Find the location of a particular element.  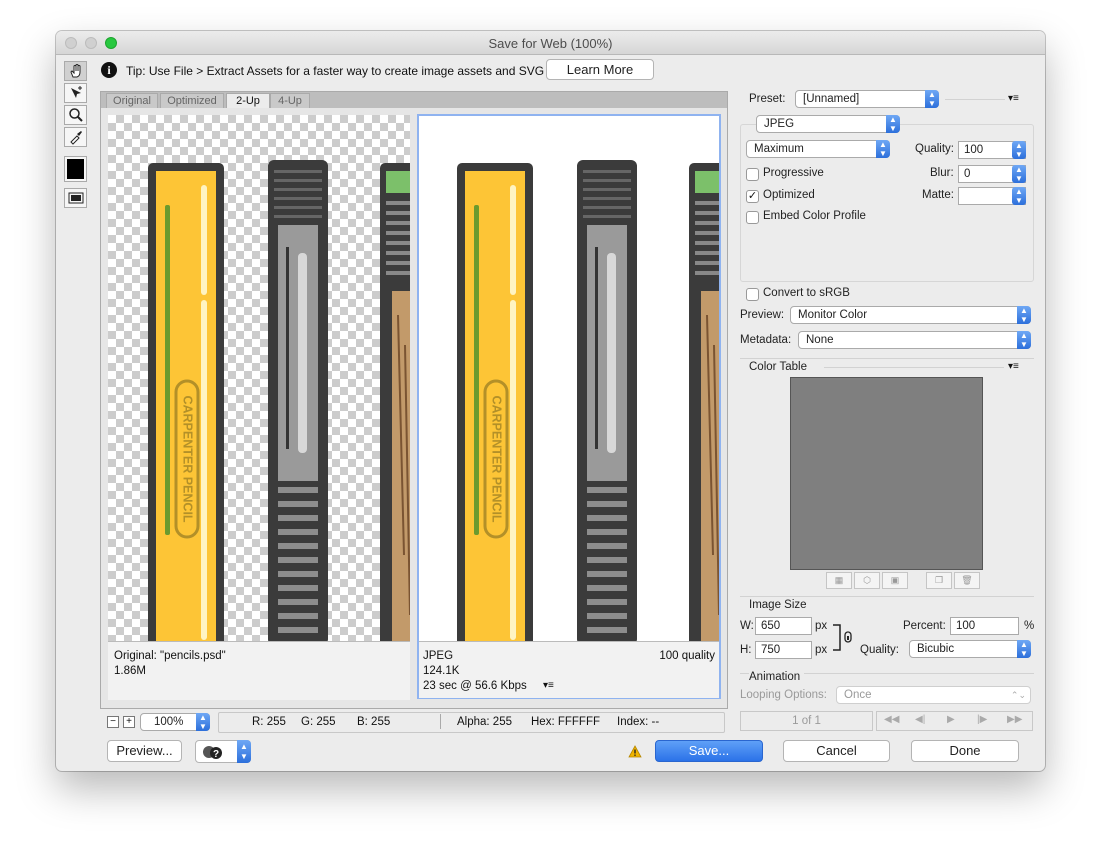

color-table-menu-icon: ▾≡ is located at coordinates (1013, 366).